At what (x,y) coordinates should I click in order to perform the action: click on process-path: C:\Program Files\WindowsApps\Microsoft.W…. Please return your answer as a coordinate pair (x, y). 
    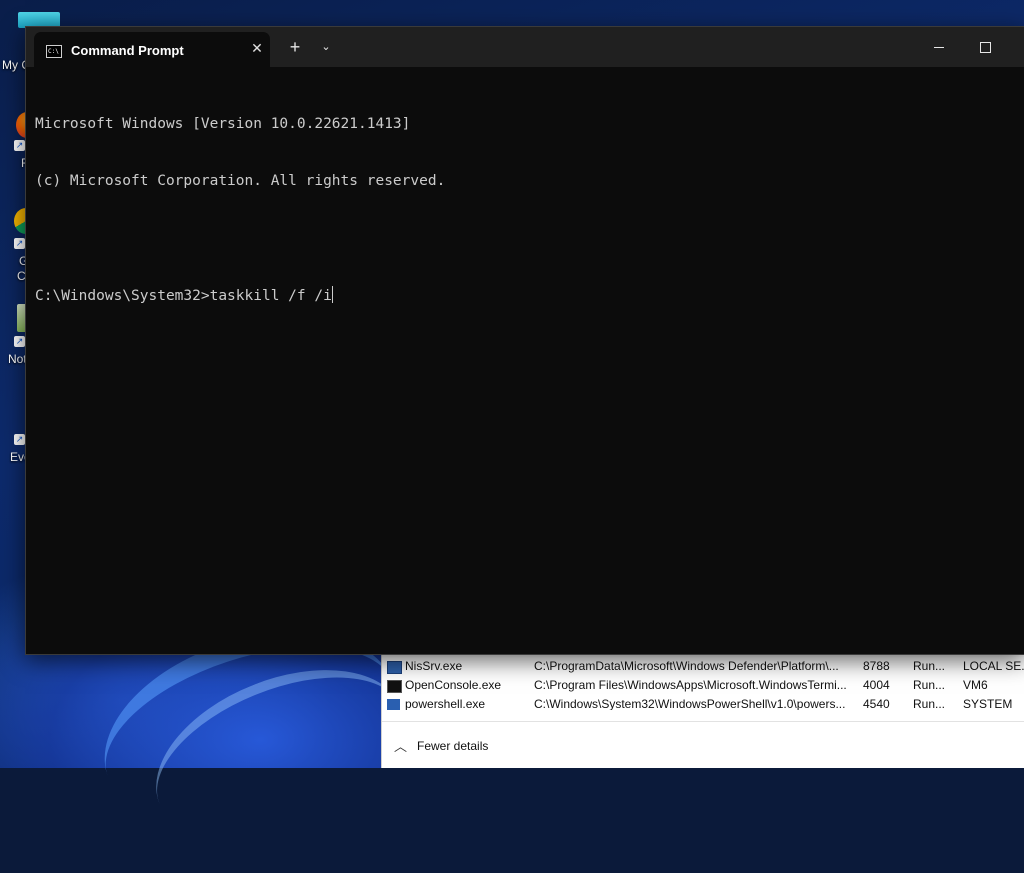
    Looking at the image, I should click on (690, 685).